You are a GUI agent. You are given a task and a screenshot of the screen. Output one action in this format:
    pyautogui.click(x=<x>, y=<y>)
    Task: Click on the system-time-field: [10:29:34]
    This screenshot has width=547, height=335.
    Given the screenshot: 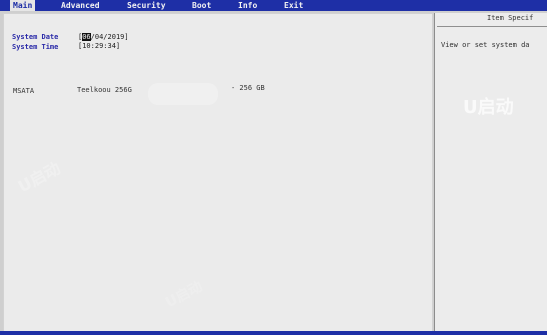 What is the action you would take?
    pyautogui.click(x=99, y=46)
    